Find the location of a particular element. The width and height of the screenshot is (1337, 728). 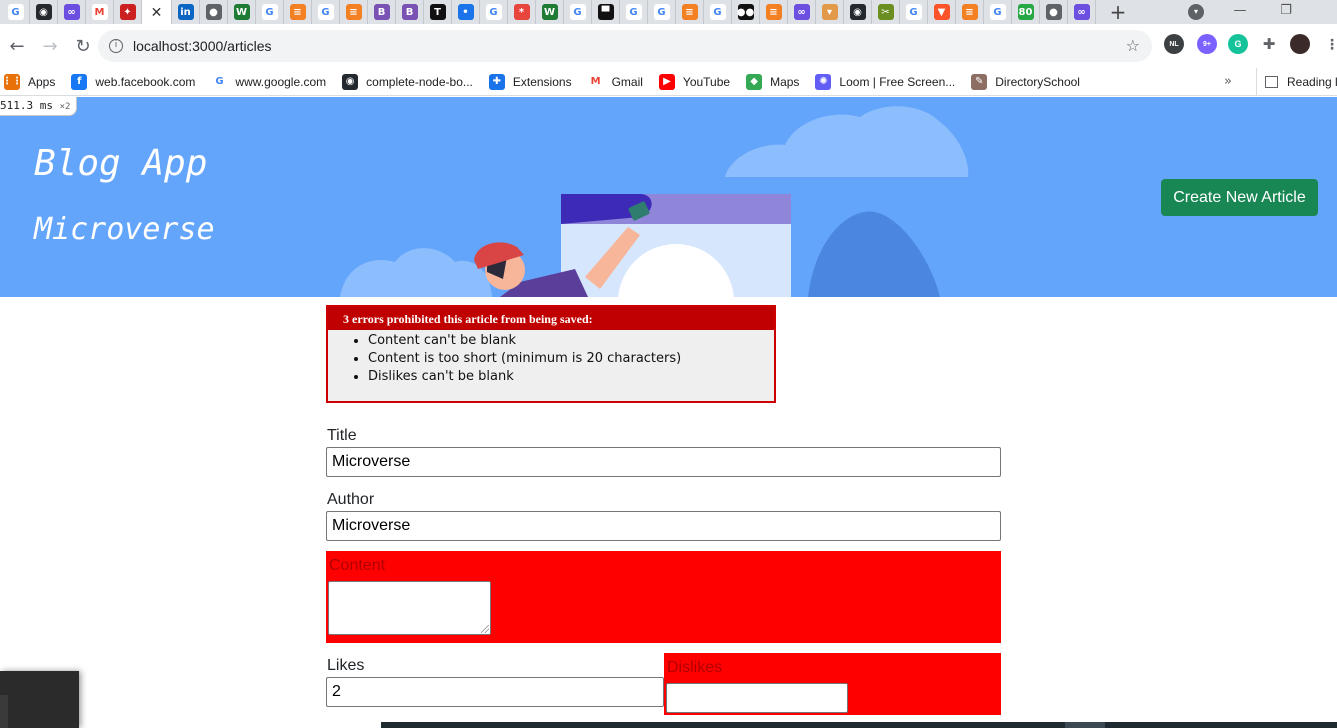

browser-tab: 80 is located at coordinates (1026, 12).